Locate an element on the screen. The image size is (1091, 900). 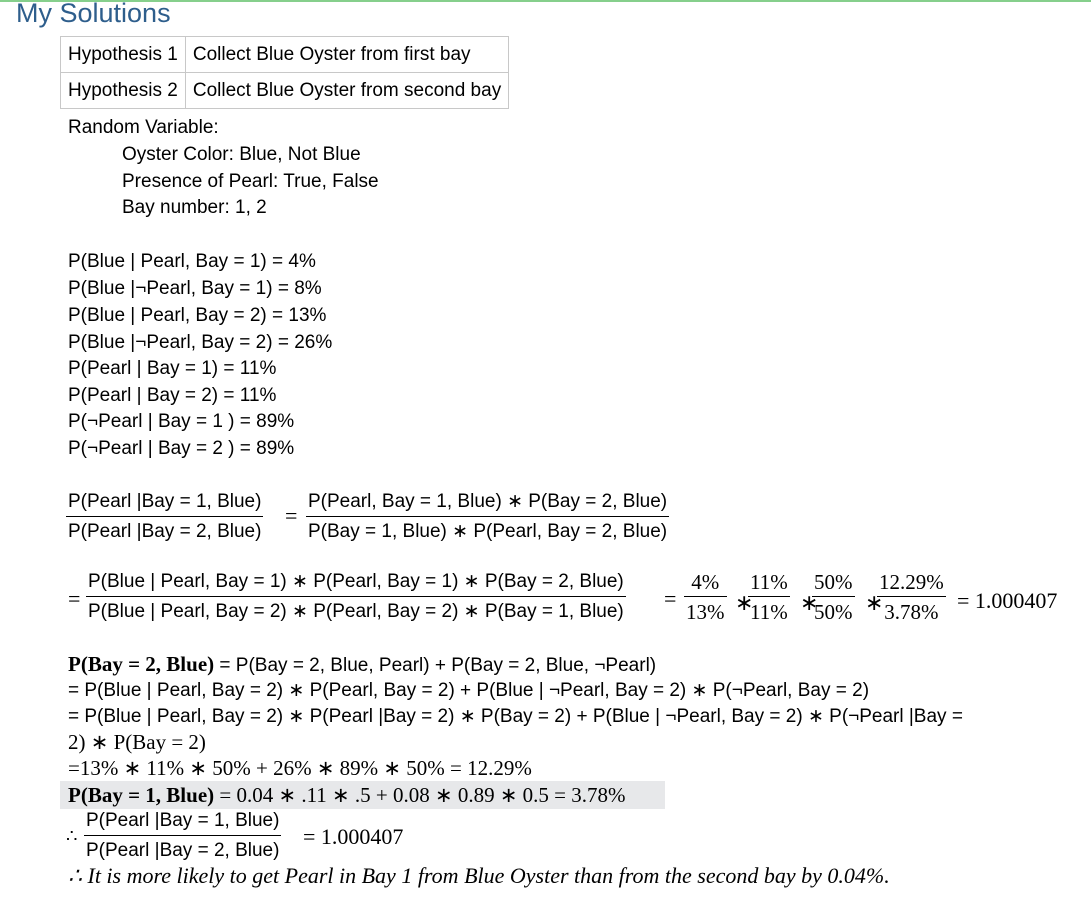
page-title: My Solutions is located at coordinates (93, 14).